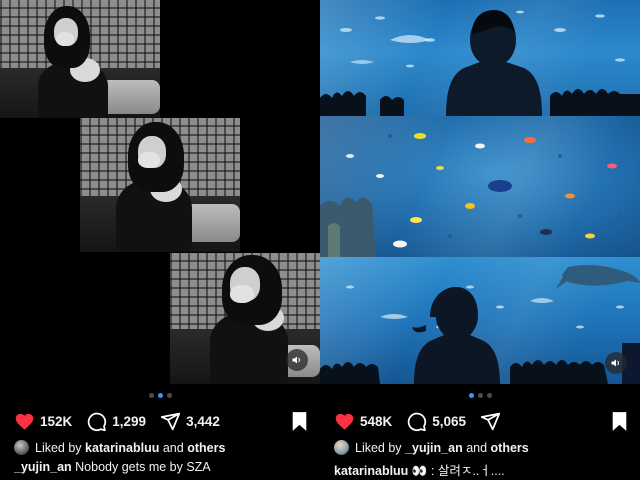  What do you see at coordinates (43, 467) in the screenshot?
I see `caption-username: _yujin_an` at bounding box center [43, 467].